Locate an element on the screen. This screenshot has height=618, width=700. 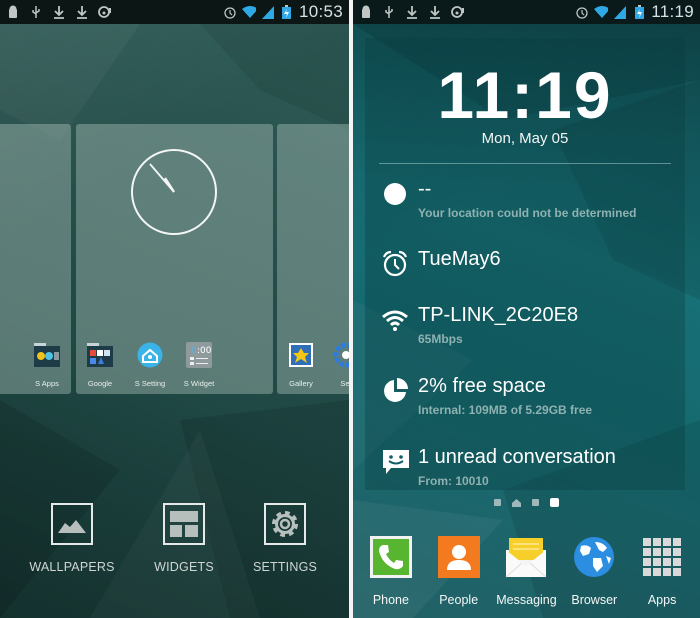
google-folder-icon is located at coordinates (100, 355).